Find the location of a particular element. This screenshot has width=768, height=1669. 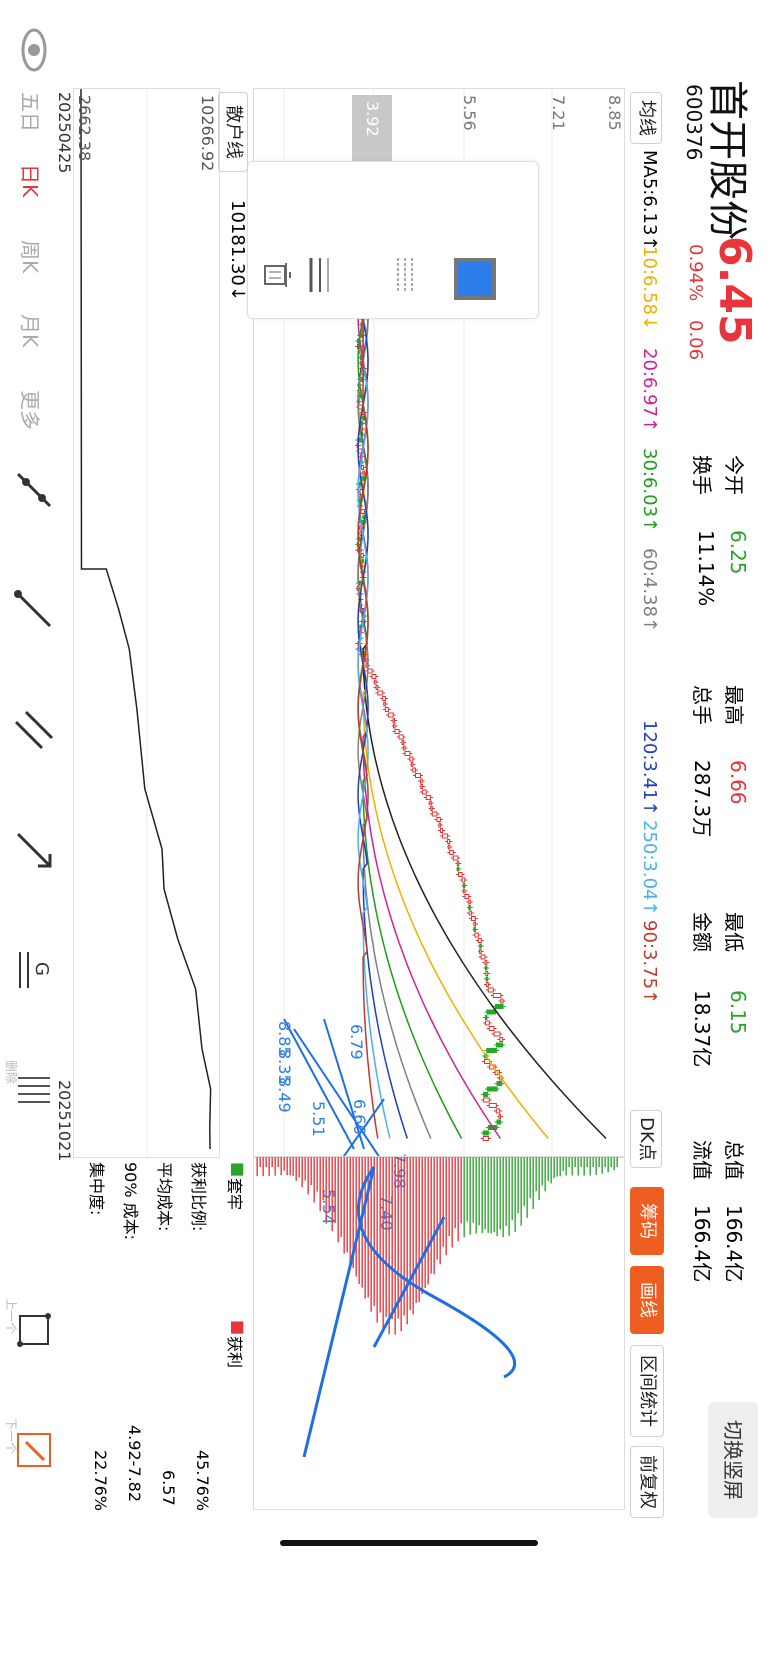

color-swatch-icon is located at coordinates (475, 279).